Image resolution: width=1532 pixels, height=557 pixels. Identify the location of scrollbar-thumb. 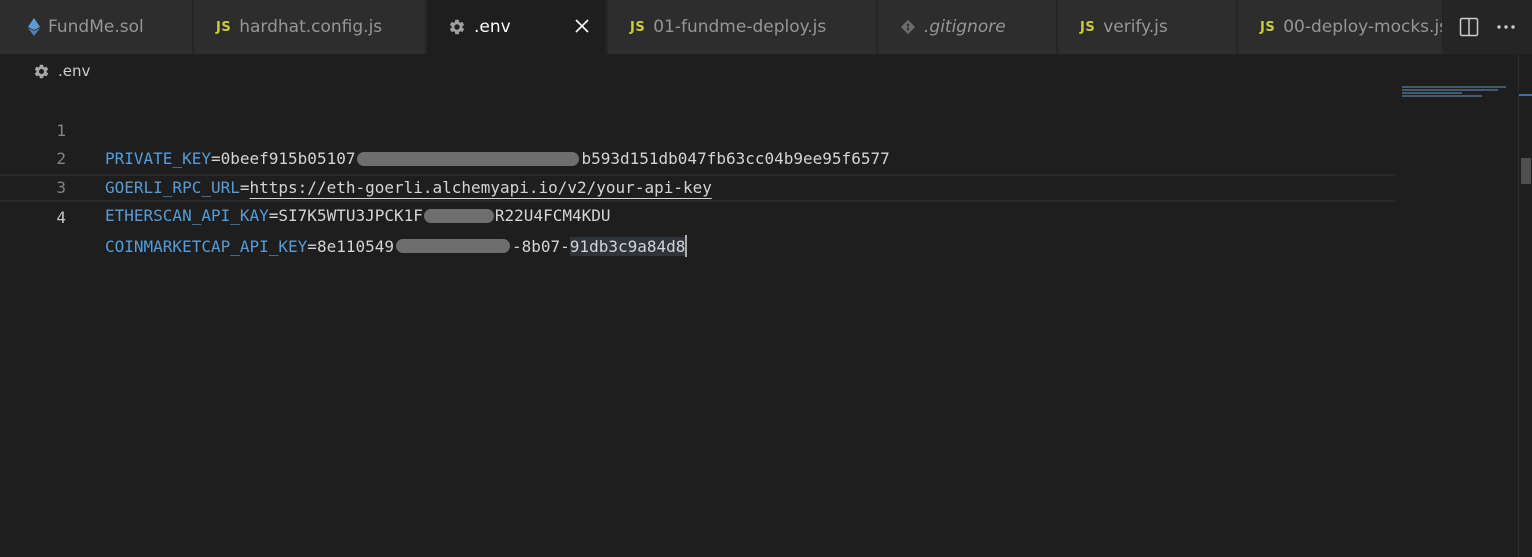
(1526, 171).